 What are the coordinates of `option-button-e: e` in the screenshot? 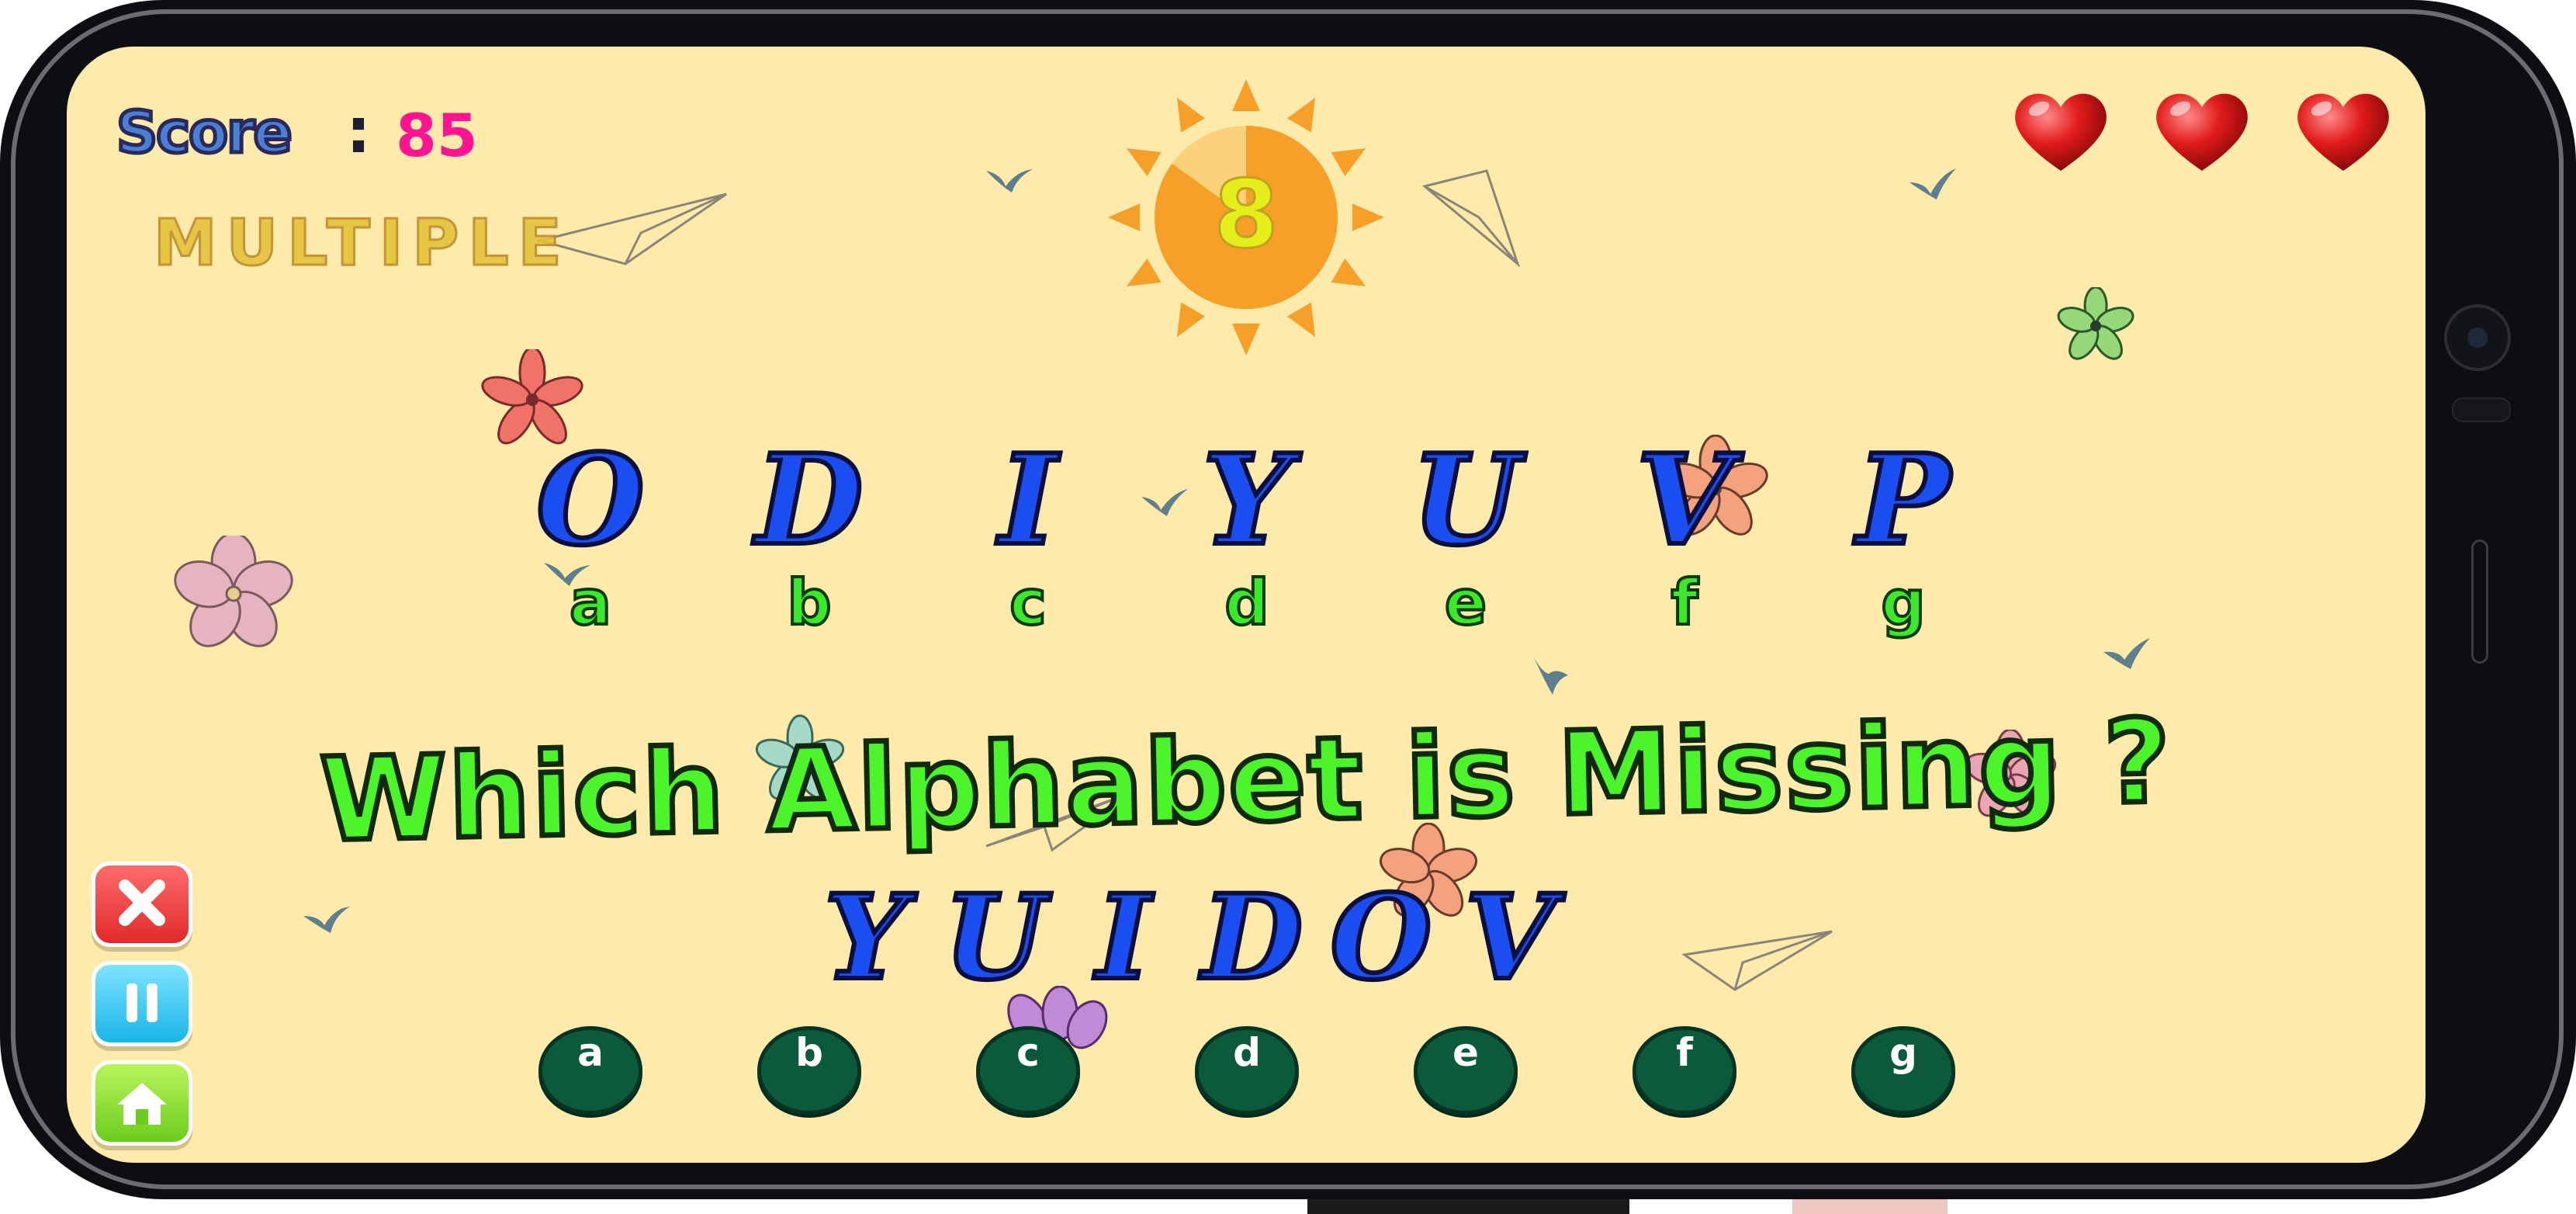 It's located at (1466, 1070).